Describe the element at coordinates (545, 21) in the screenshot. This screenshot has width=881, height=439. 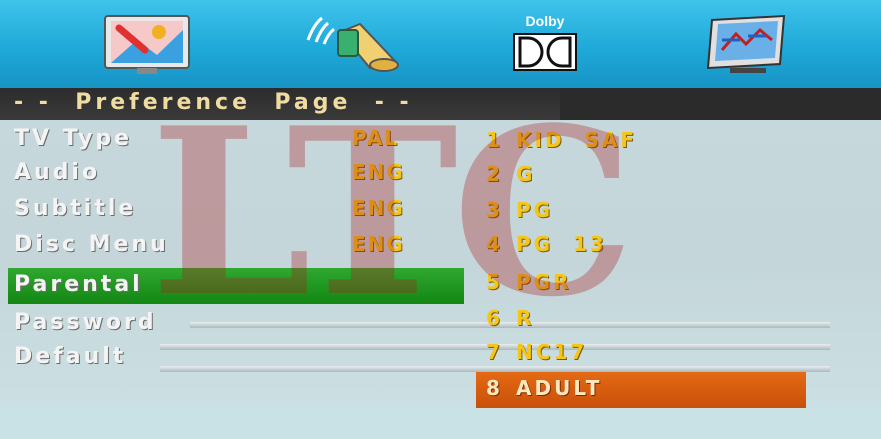
I see `dolby-icon-caption: Dolby` at that location.